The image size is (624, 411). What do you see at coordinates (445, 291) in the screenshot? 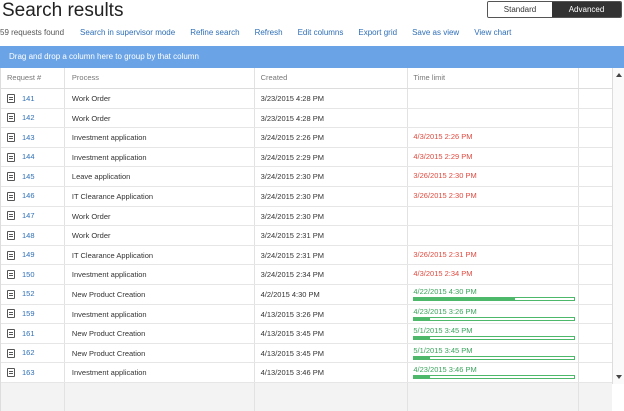
I see `time-limit-text: 4/22/2015 4:30 PM` at bounding box center [445, 291].